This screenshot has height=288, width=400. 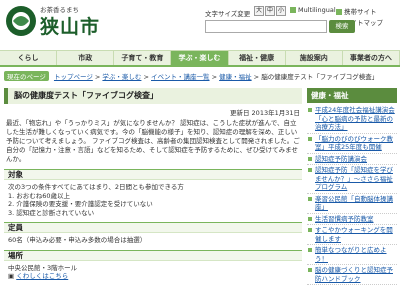 I want to click on sidebar-item: 認知症予防講演会, so click(x=352, y=159).